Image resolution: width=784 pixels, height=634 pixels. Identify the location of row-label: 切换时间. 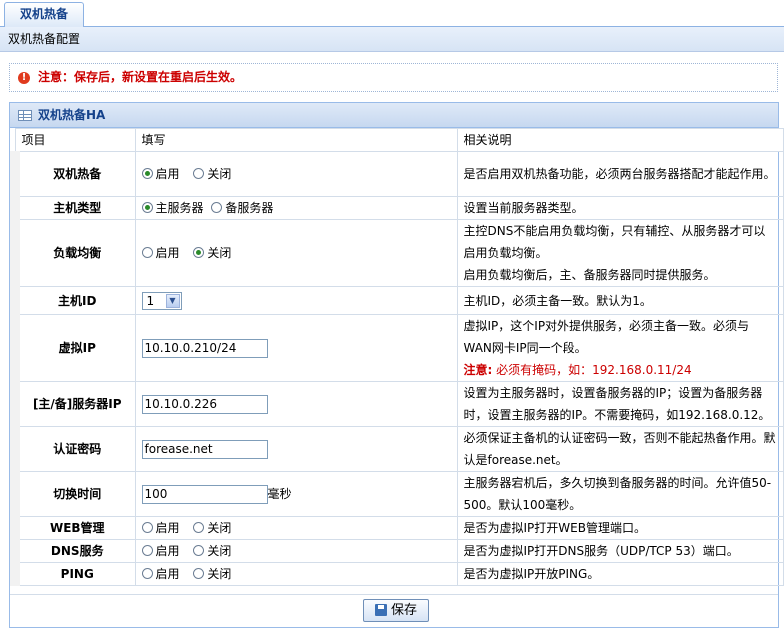
(73, 494).